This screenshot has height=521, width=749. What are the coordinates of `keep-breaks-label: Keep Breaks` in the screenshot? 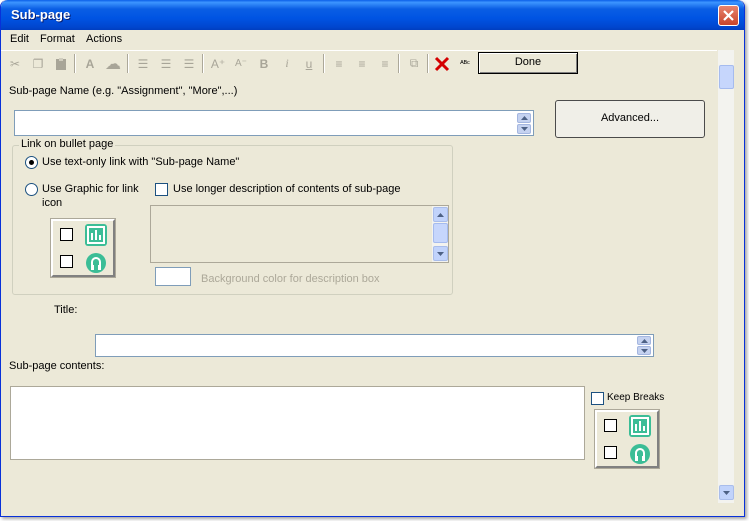 It's located at (636, 397).